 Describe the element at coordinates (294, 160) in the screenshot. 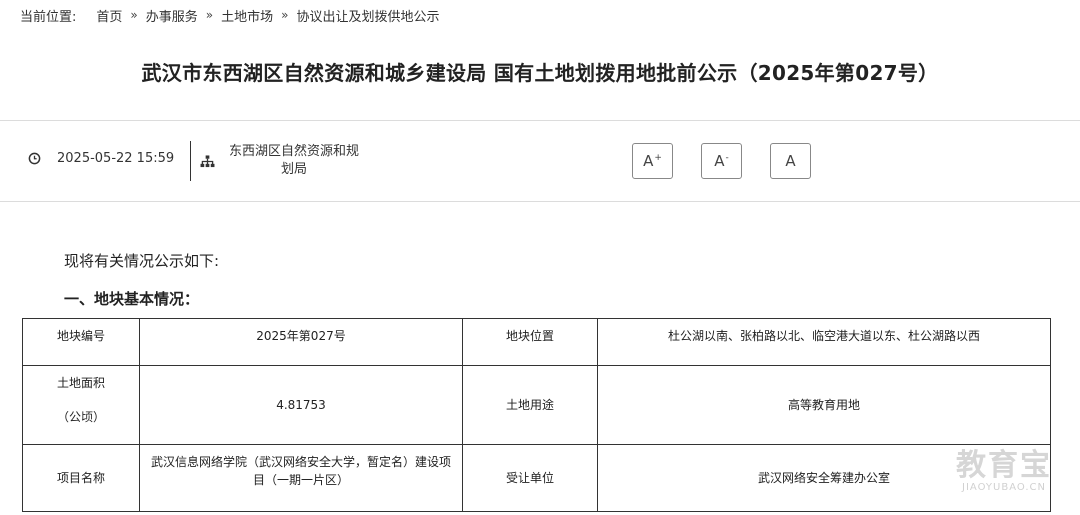

I see `publish-source-text: 东西湖区自然资源和规划局` at that location.